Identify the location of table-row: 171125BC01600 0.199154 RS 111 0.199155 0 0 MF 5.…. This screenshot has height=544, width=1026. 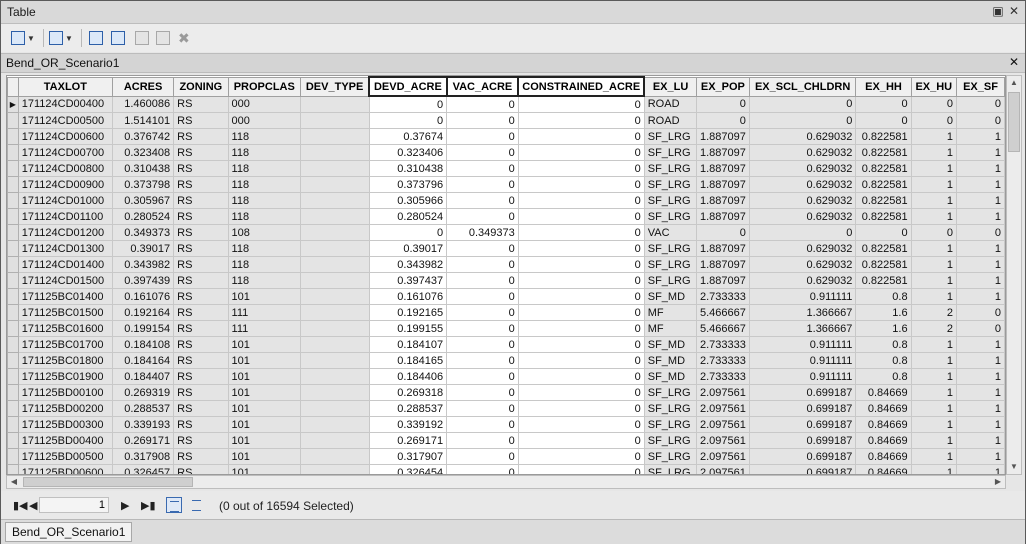
(506, 328).